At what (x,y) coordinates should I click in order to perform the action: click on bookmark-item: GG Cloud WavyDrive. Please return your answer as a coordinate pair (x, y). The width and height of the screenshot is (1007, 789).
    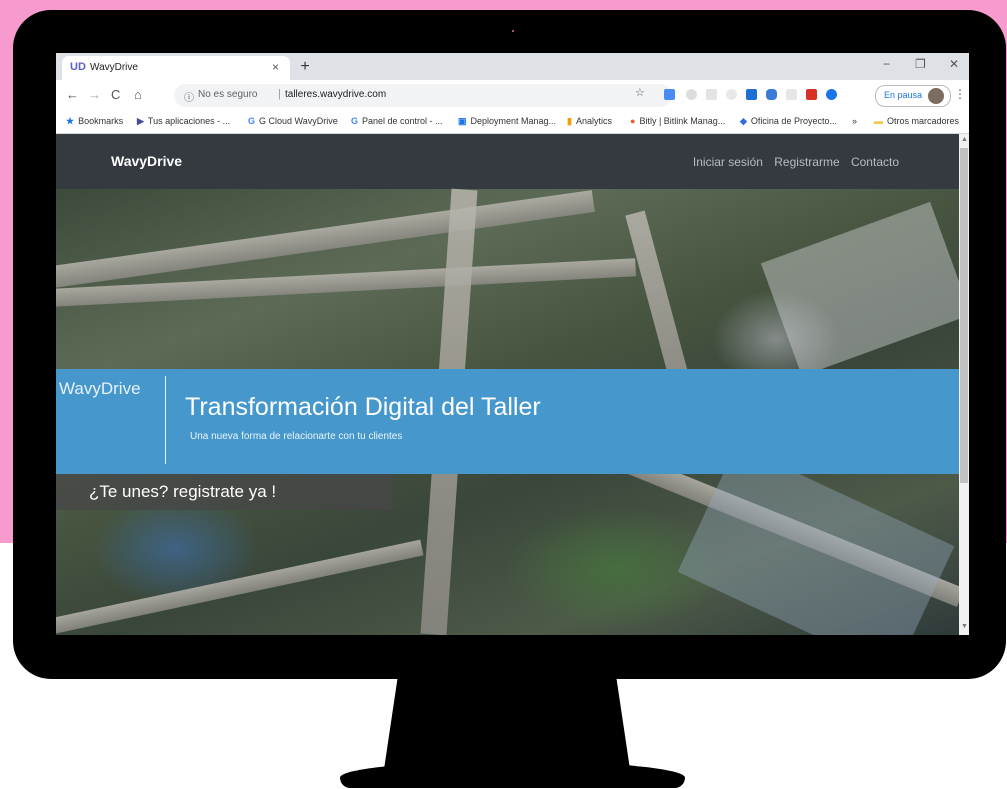
    Looking at the image, I should click on (293, 121).